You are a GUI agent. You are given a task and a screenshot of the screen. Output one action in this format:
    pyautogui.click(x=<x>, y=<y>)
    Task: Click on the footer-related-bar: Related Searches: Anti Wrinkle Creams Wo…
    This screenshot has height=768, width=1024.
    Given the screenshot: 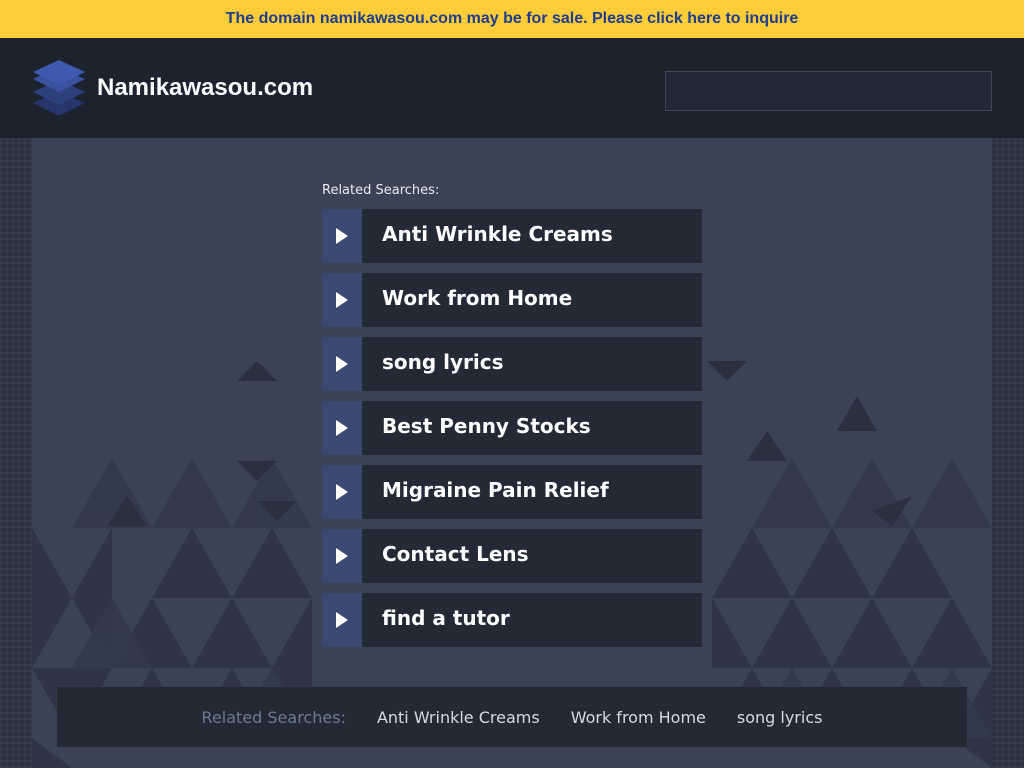 What is the action you would take?
    pyautogui.click(x=512, y=717)
    